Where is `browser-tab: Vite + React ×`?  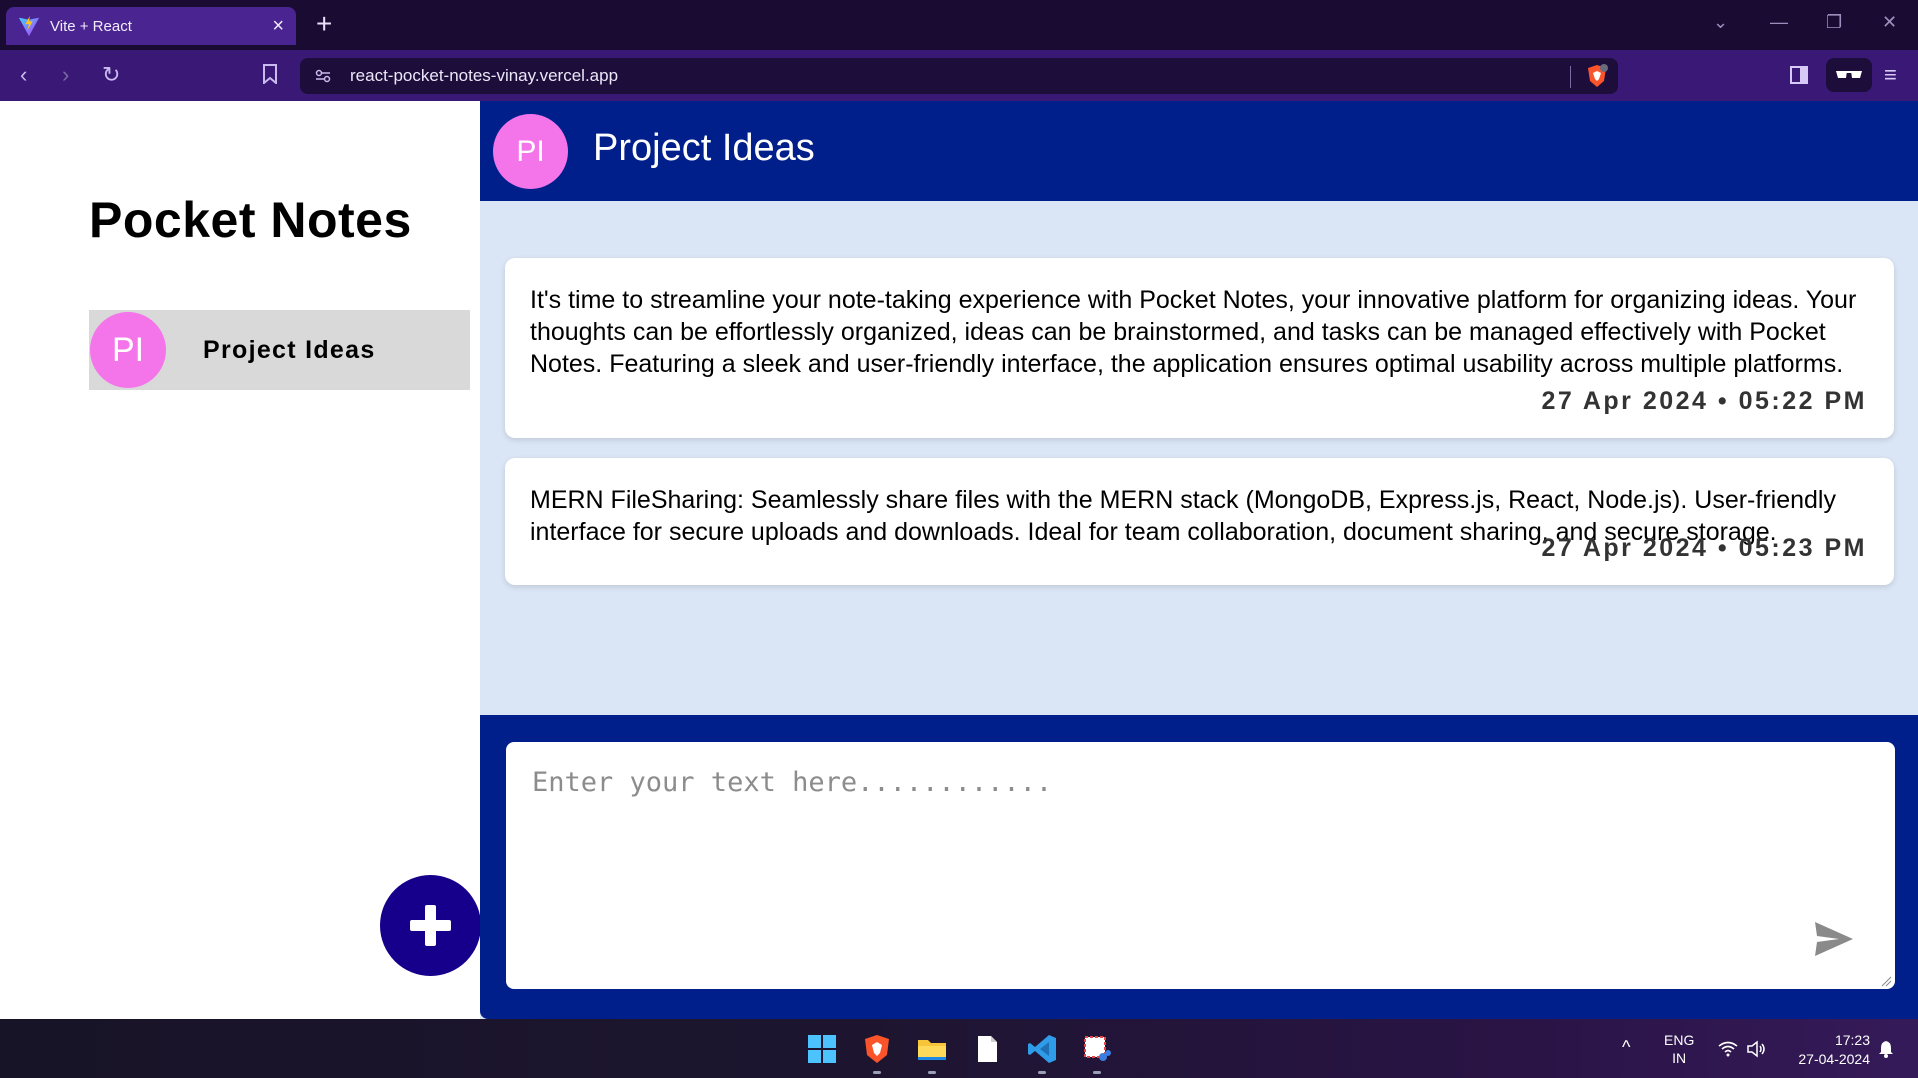 browser-tab: Vite + React × is located at coordinates (151, 26).